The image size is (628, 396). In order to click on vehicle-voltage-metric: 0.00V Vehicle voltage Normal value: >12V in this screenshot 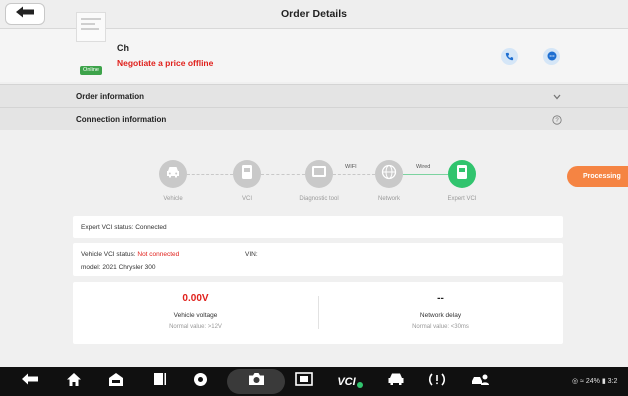, I will do `click(195, 312)`.